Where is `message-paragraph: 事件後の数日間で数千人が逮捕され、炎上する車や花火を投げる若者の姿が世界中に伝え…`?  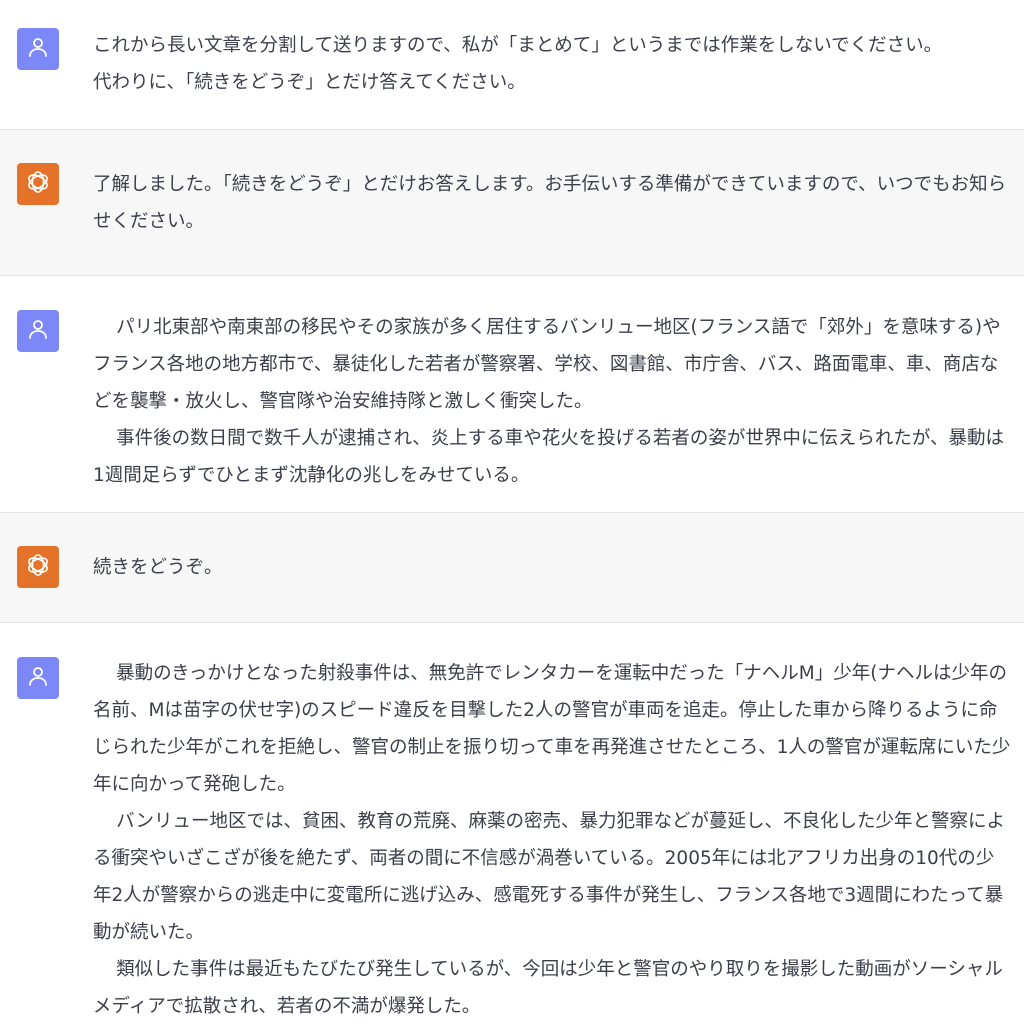 message-paragraph: 事件後の数日間で数千人が逮捕され、炎上する車や花火を投げる若者の姿が世界中に伝え… is located at coordinates (548, 457).